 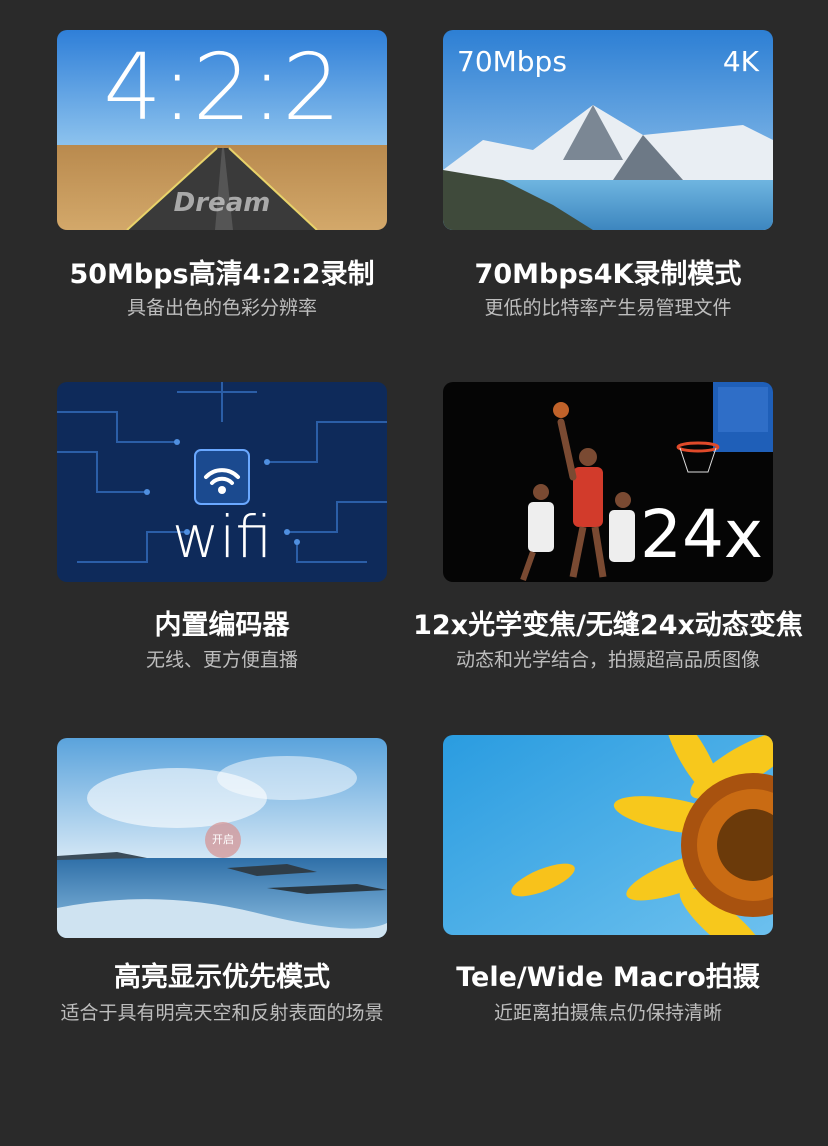 What do you see at coordinates (608, 625) in the screenshot?
I see `feature-title: 12x光学变焦/无缝24x动态变焦` at bounding box center [608, 625].